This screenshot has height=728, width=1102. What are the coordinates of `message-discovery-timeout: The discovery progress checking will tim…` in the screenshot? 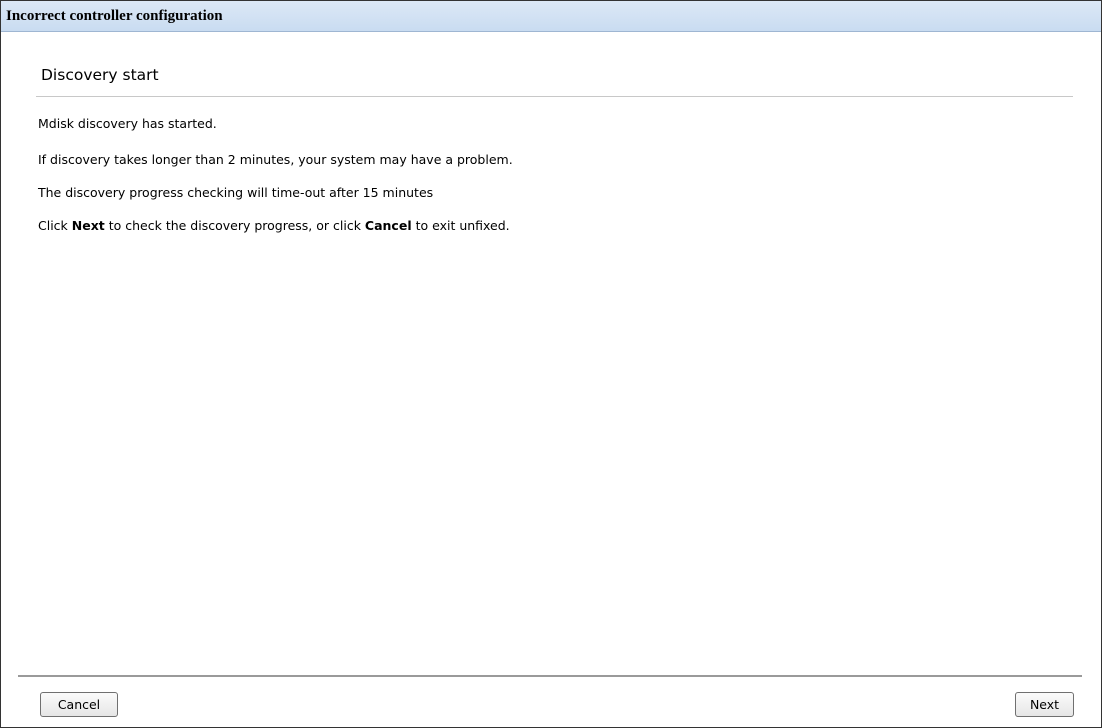 It's located at (236, 192).